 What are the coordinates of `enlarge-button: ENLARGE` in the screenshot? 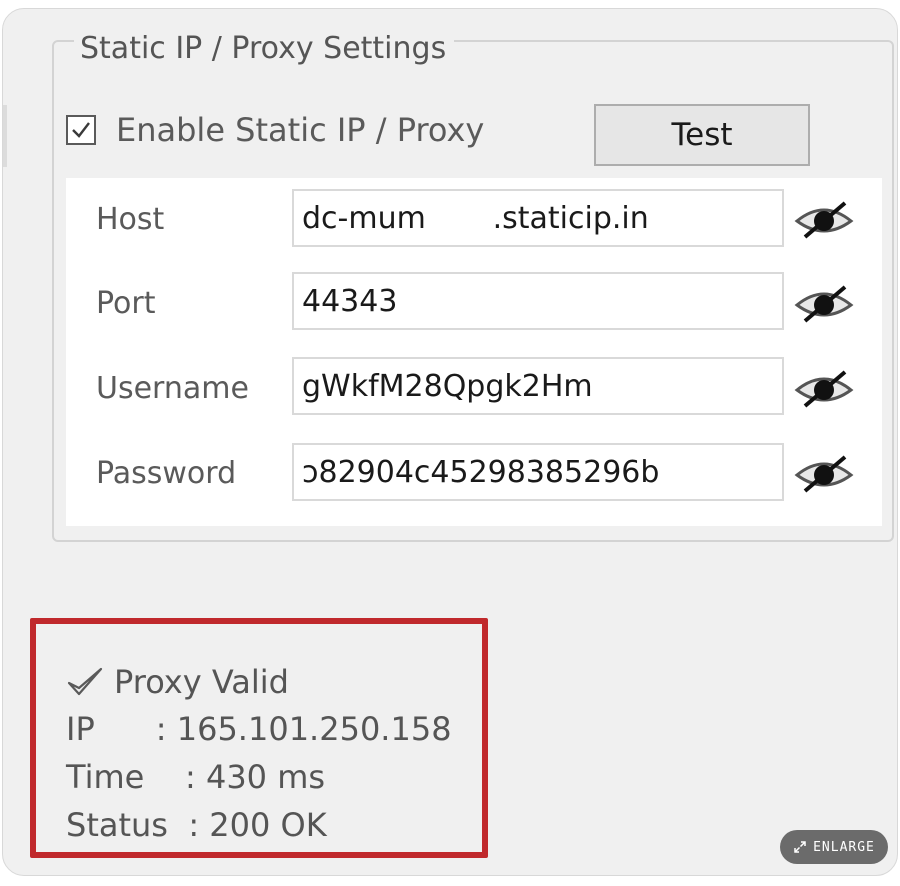 It's located at (834, 847).